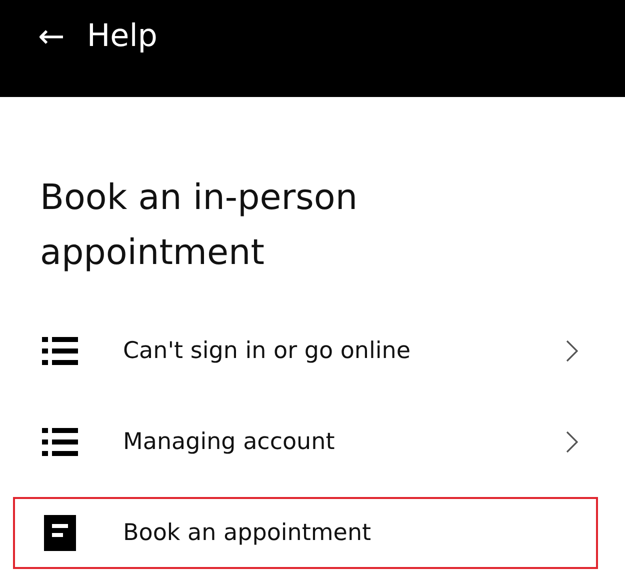 The height and width of the screenshot is (574, 625). What do you see at coordinates (247, 533) in the screenshot?
I see `item-label: Book an appointment` at bounding box center [247, 533].